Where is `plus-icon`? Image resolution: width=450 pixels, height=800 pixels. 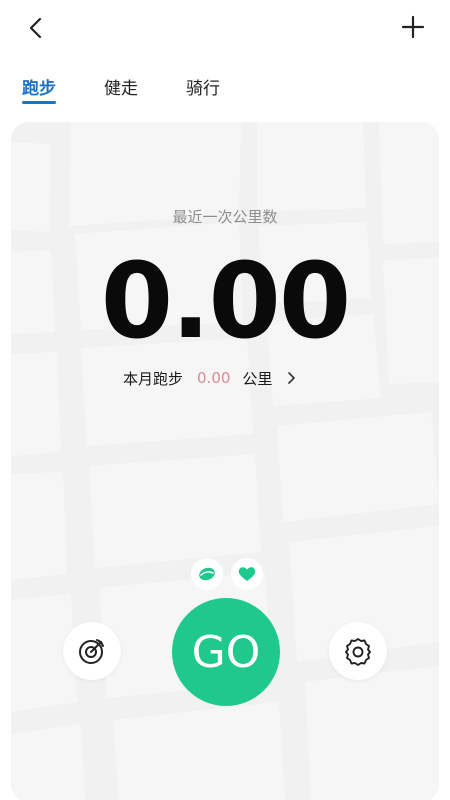
plus-icon is located at coordinates (413, 27).